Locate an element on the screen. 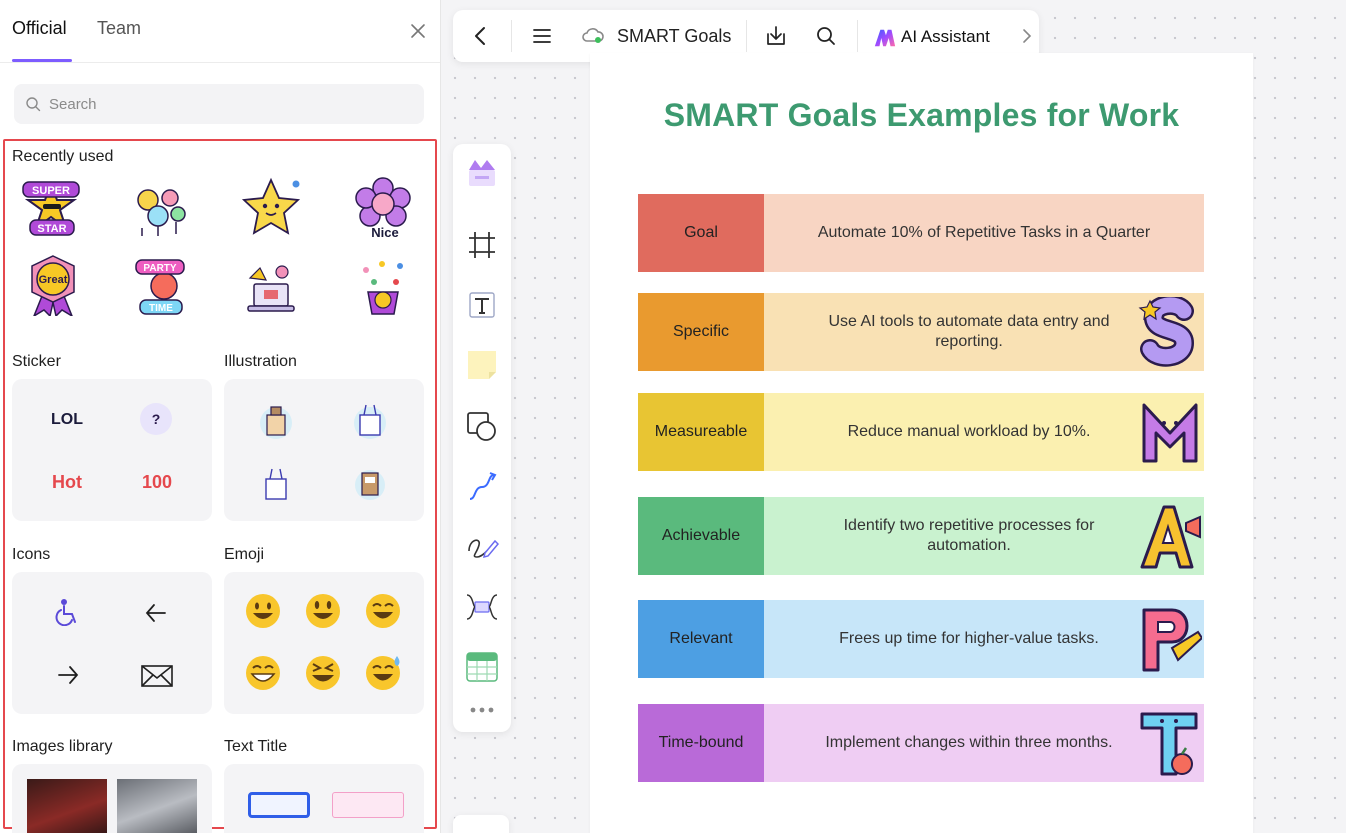 This screenshot has width=1346, height=833. mindmap-tool is located at coordinates (482, 607).